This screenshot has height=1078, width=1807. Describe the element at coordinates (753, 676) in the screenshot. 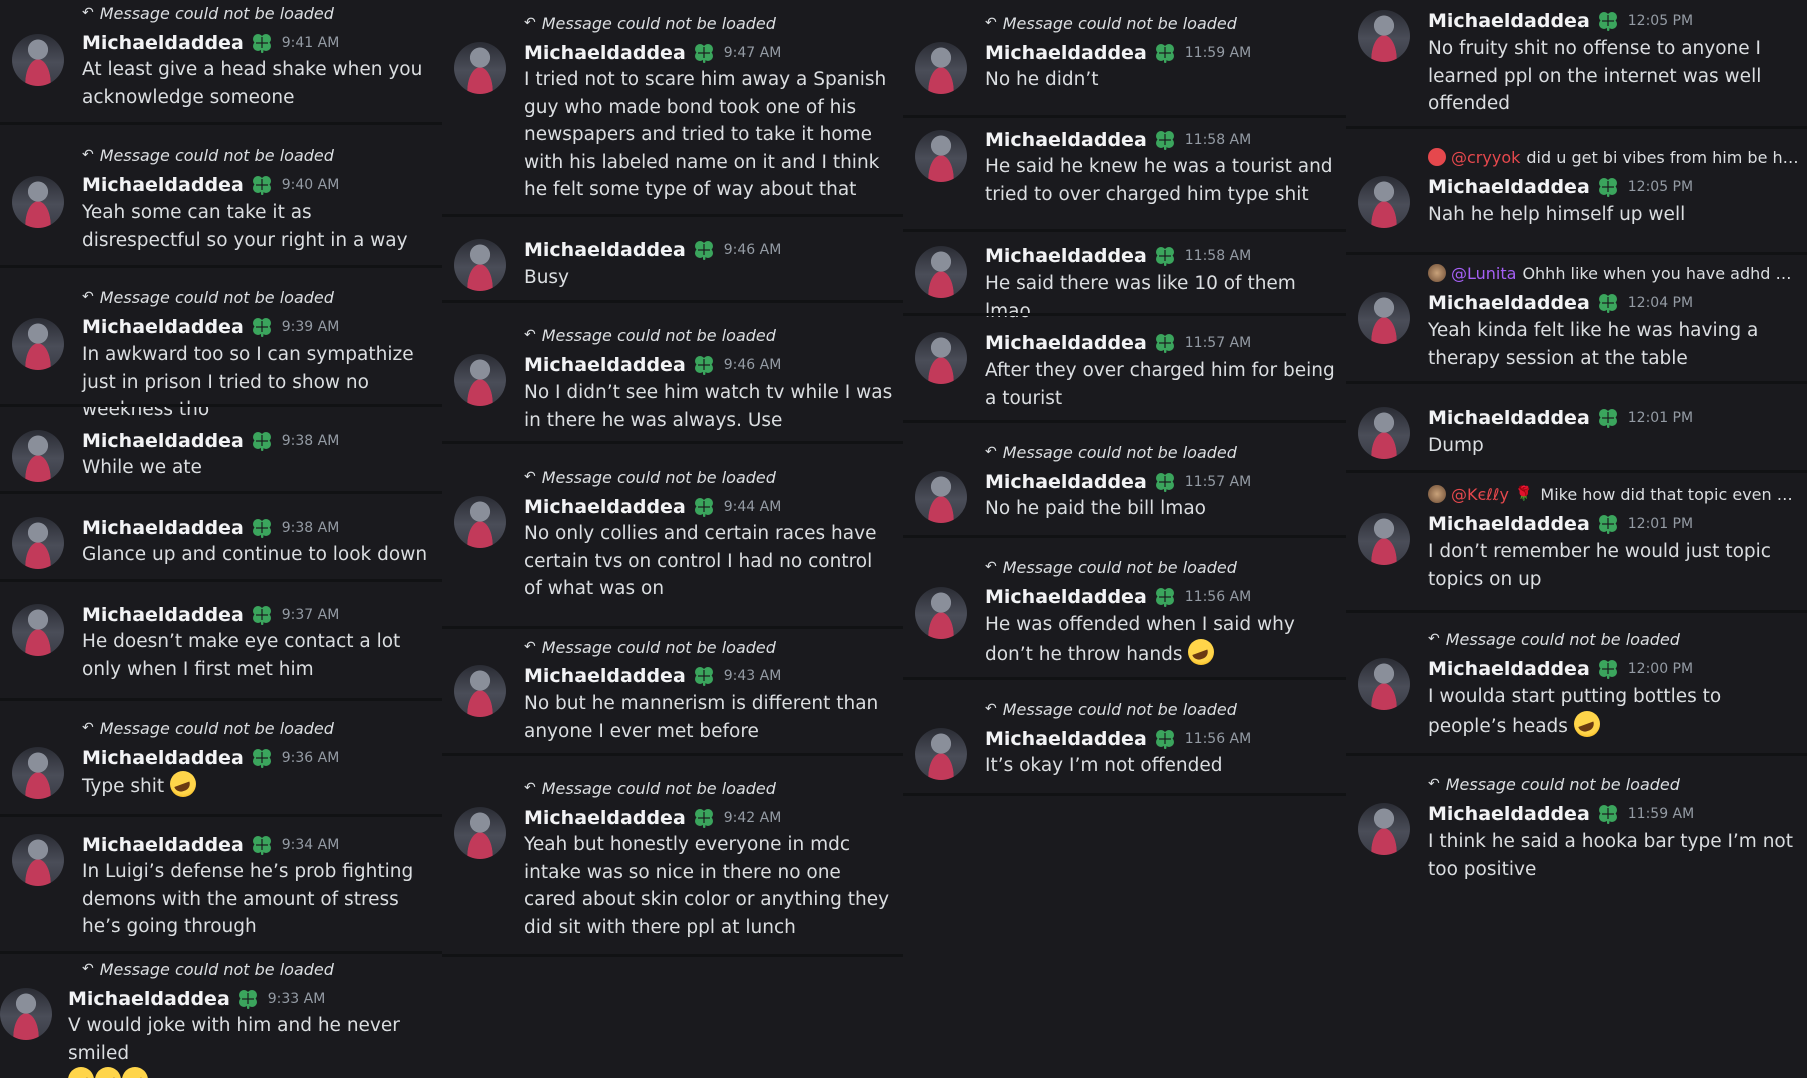

I see `timestamp: 9:43 AM` at that location.